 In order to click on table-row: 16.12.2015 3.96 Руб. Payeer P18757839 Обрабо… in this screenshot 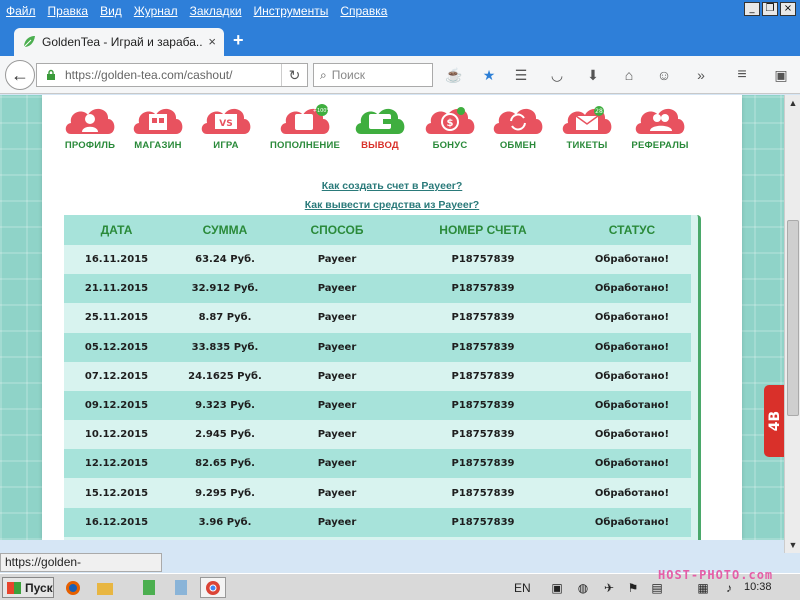, I will do `click(377, 522)`.